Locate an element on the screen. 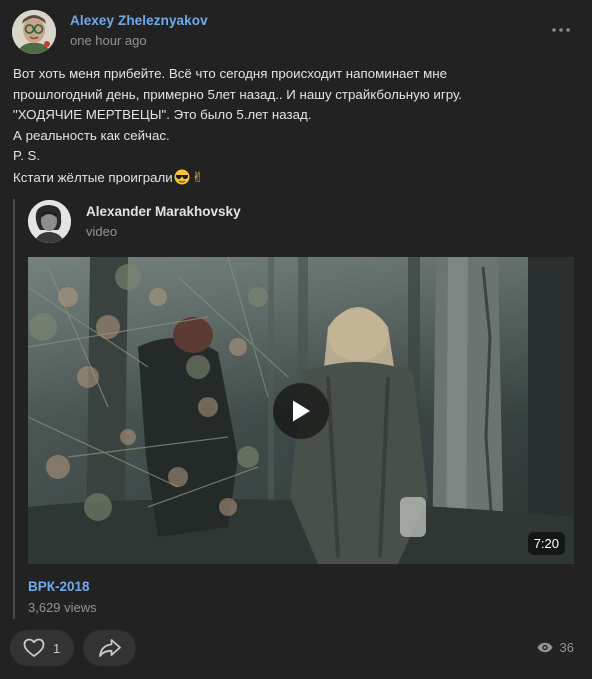 This screenshot has width=592, height=679. repost-avatar-image is located at coordinates (49, 221).